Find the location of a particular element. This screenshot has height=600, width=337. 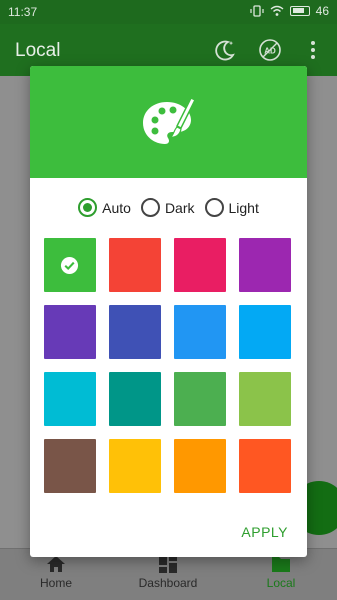

nav-item-home: Home is located at coordinates (56, 572).